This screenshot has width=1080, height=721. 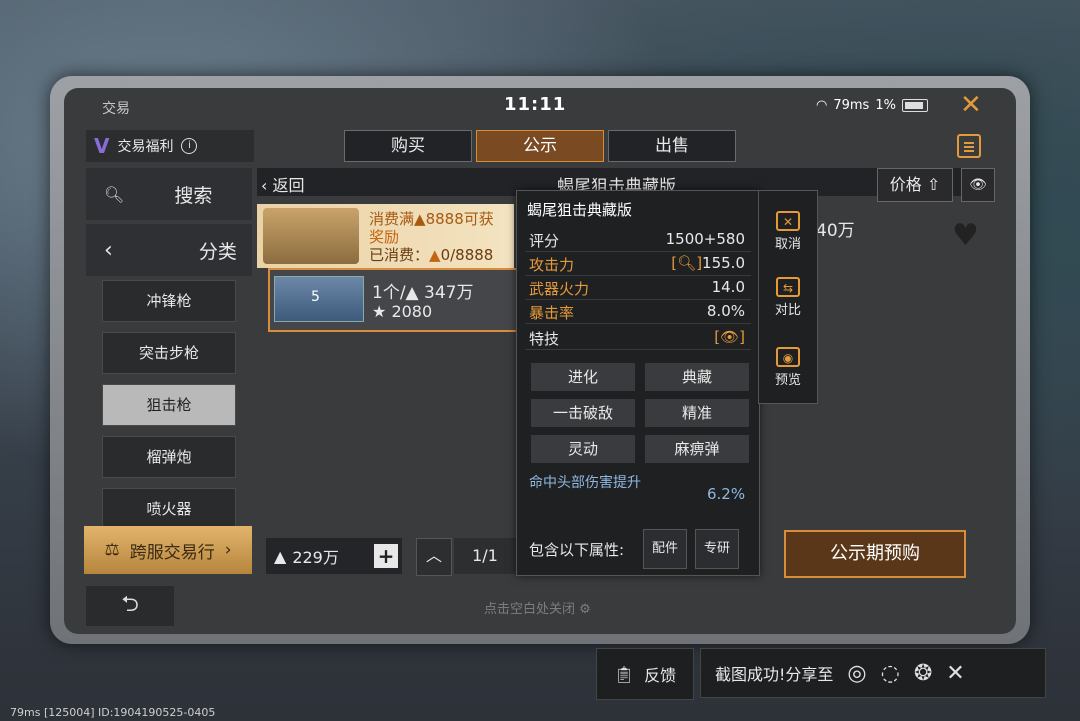 I want to click on ping-text: 79ms, so click(x=851, y=105).